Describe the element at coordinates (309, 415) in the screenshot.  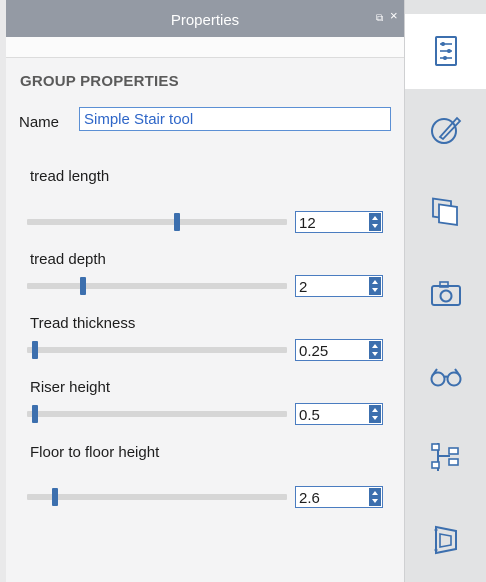
I see `spinbox-value: 0.5` at that location.